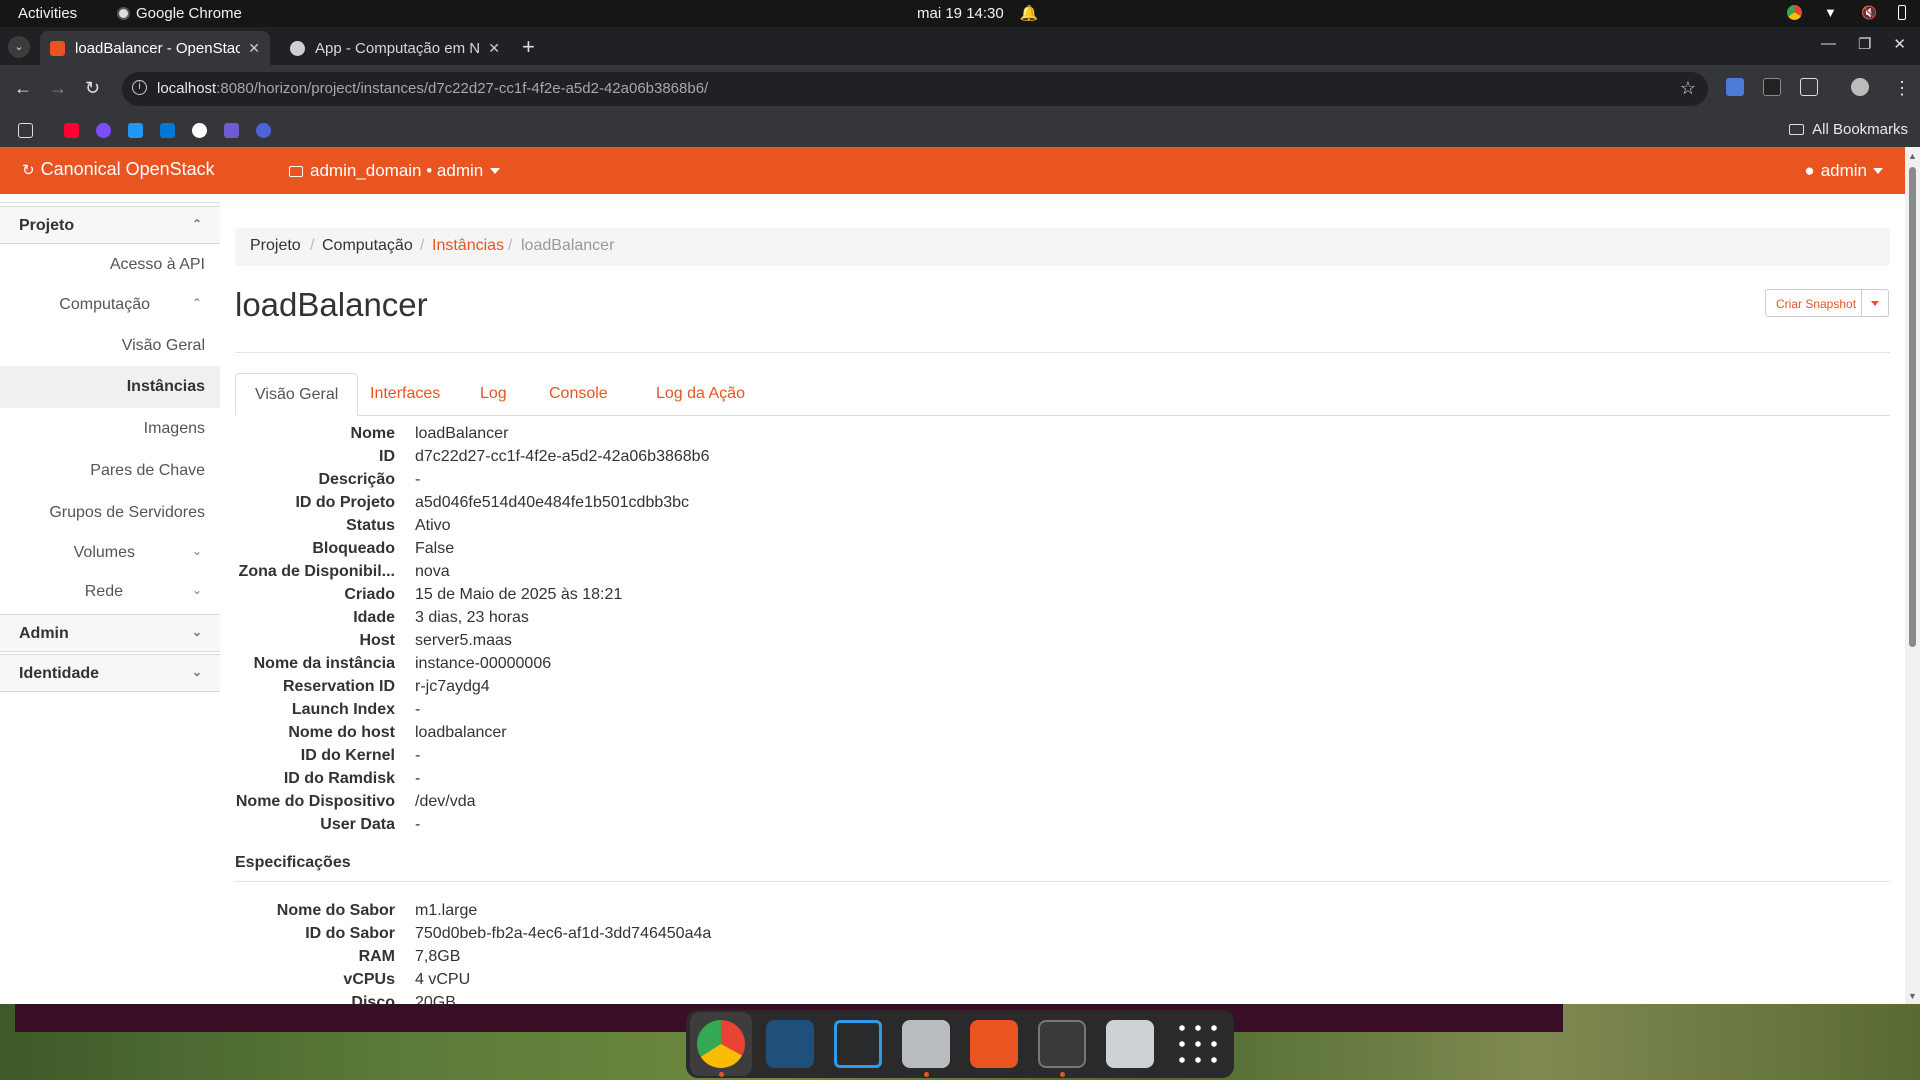 This screenshot has width=1920, height=1080. I want to click on chrome-dock-icon, so click(721, 1044).